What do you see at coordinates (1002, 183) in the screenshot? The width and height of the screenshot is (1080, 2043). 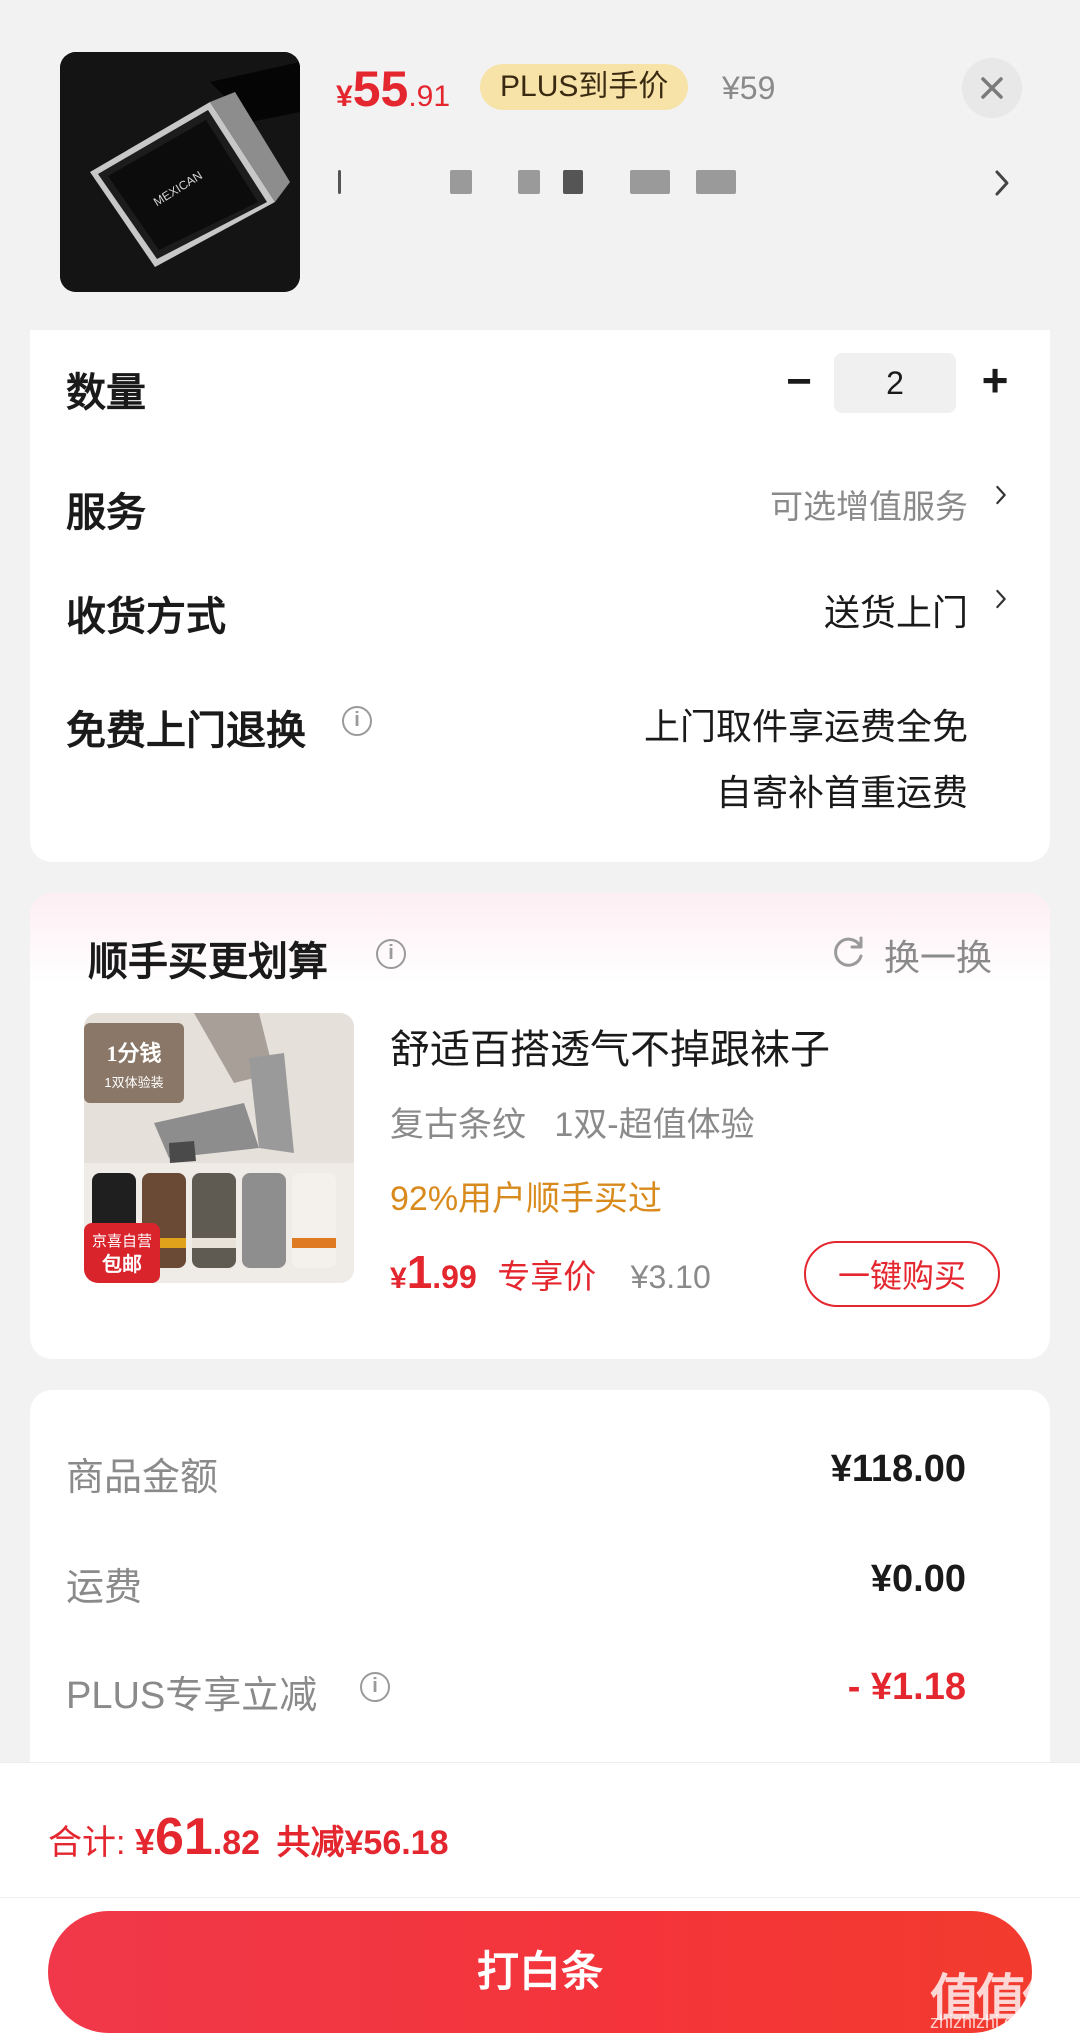 I see `spec-chevron-right-icon` at bounding box center [1002, 183].